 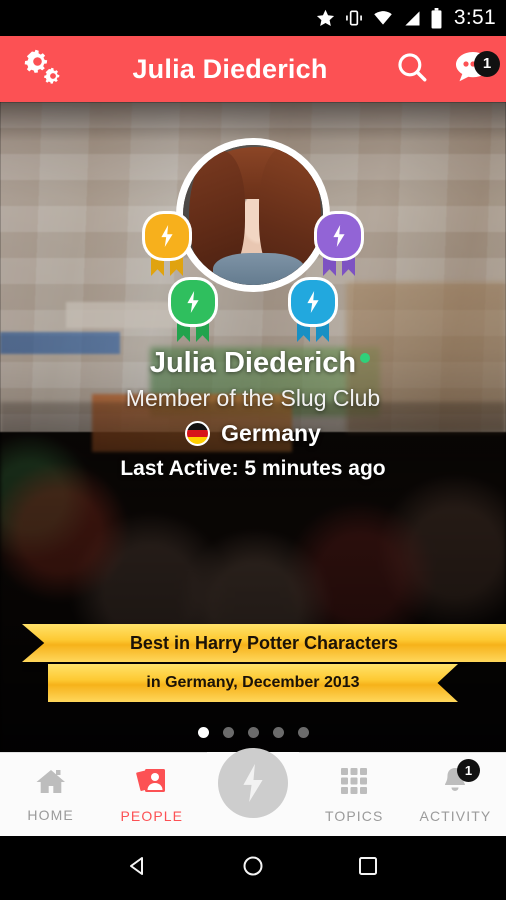 I want to click on back-triangle-icon, so click(x=138, y=868).